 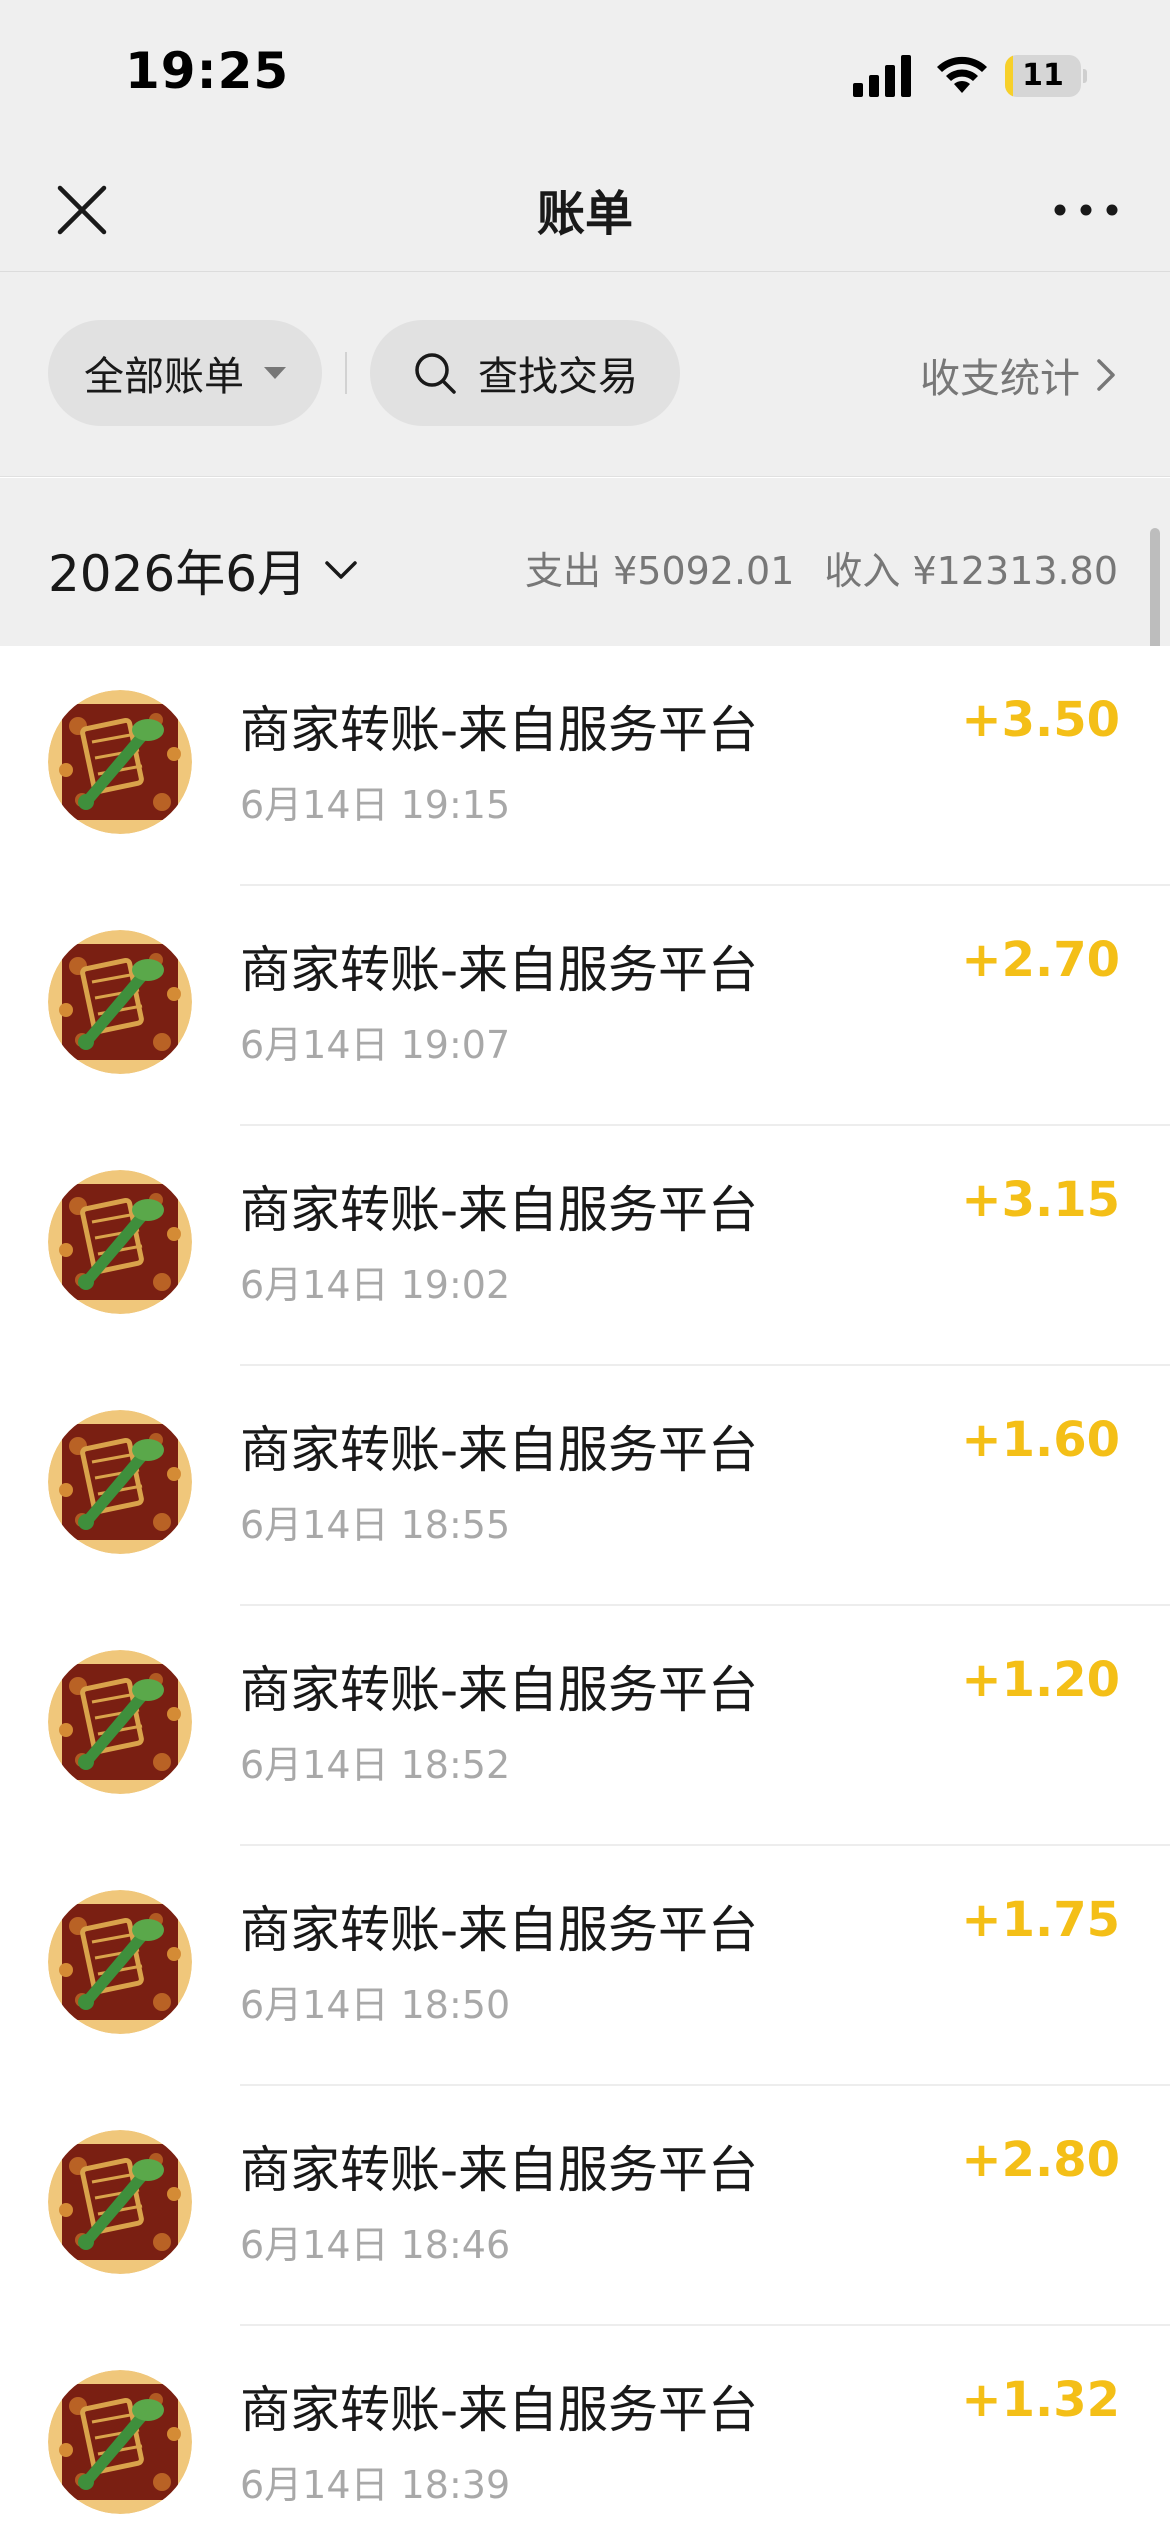 I want to click on transaction-time: 6月14日 19:15, so click(x=375, y=805).